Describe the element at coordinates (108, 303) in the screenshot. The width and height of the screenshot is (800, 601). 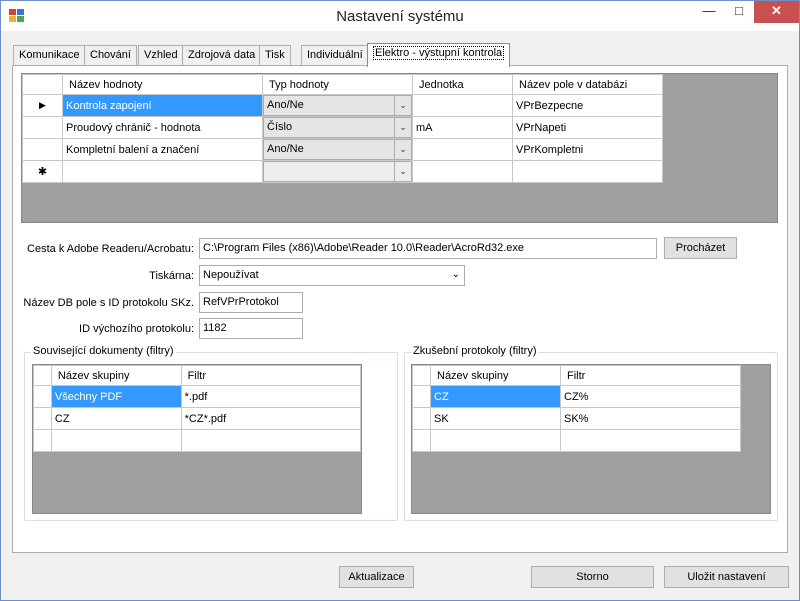
I see `db-field-label: Název DB pole s ID protokolu SKz.` at that location.